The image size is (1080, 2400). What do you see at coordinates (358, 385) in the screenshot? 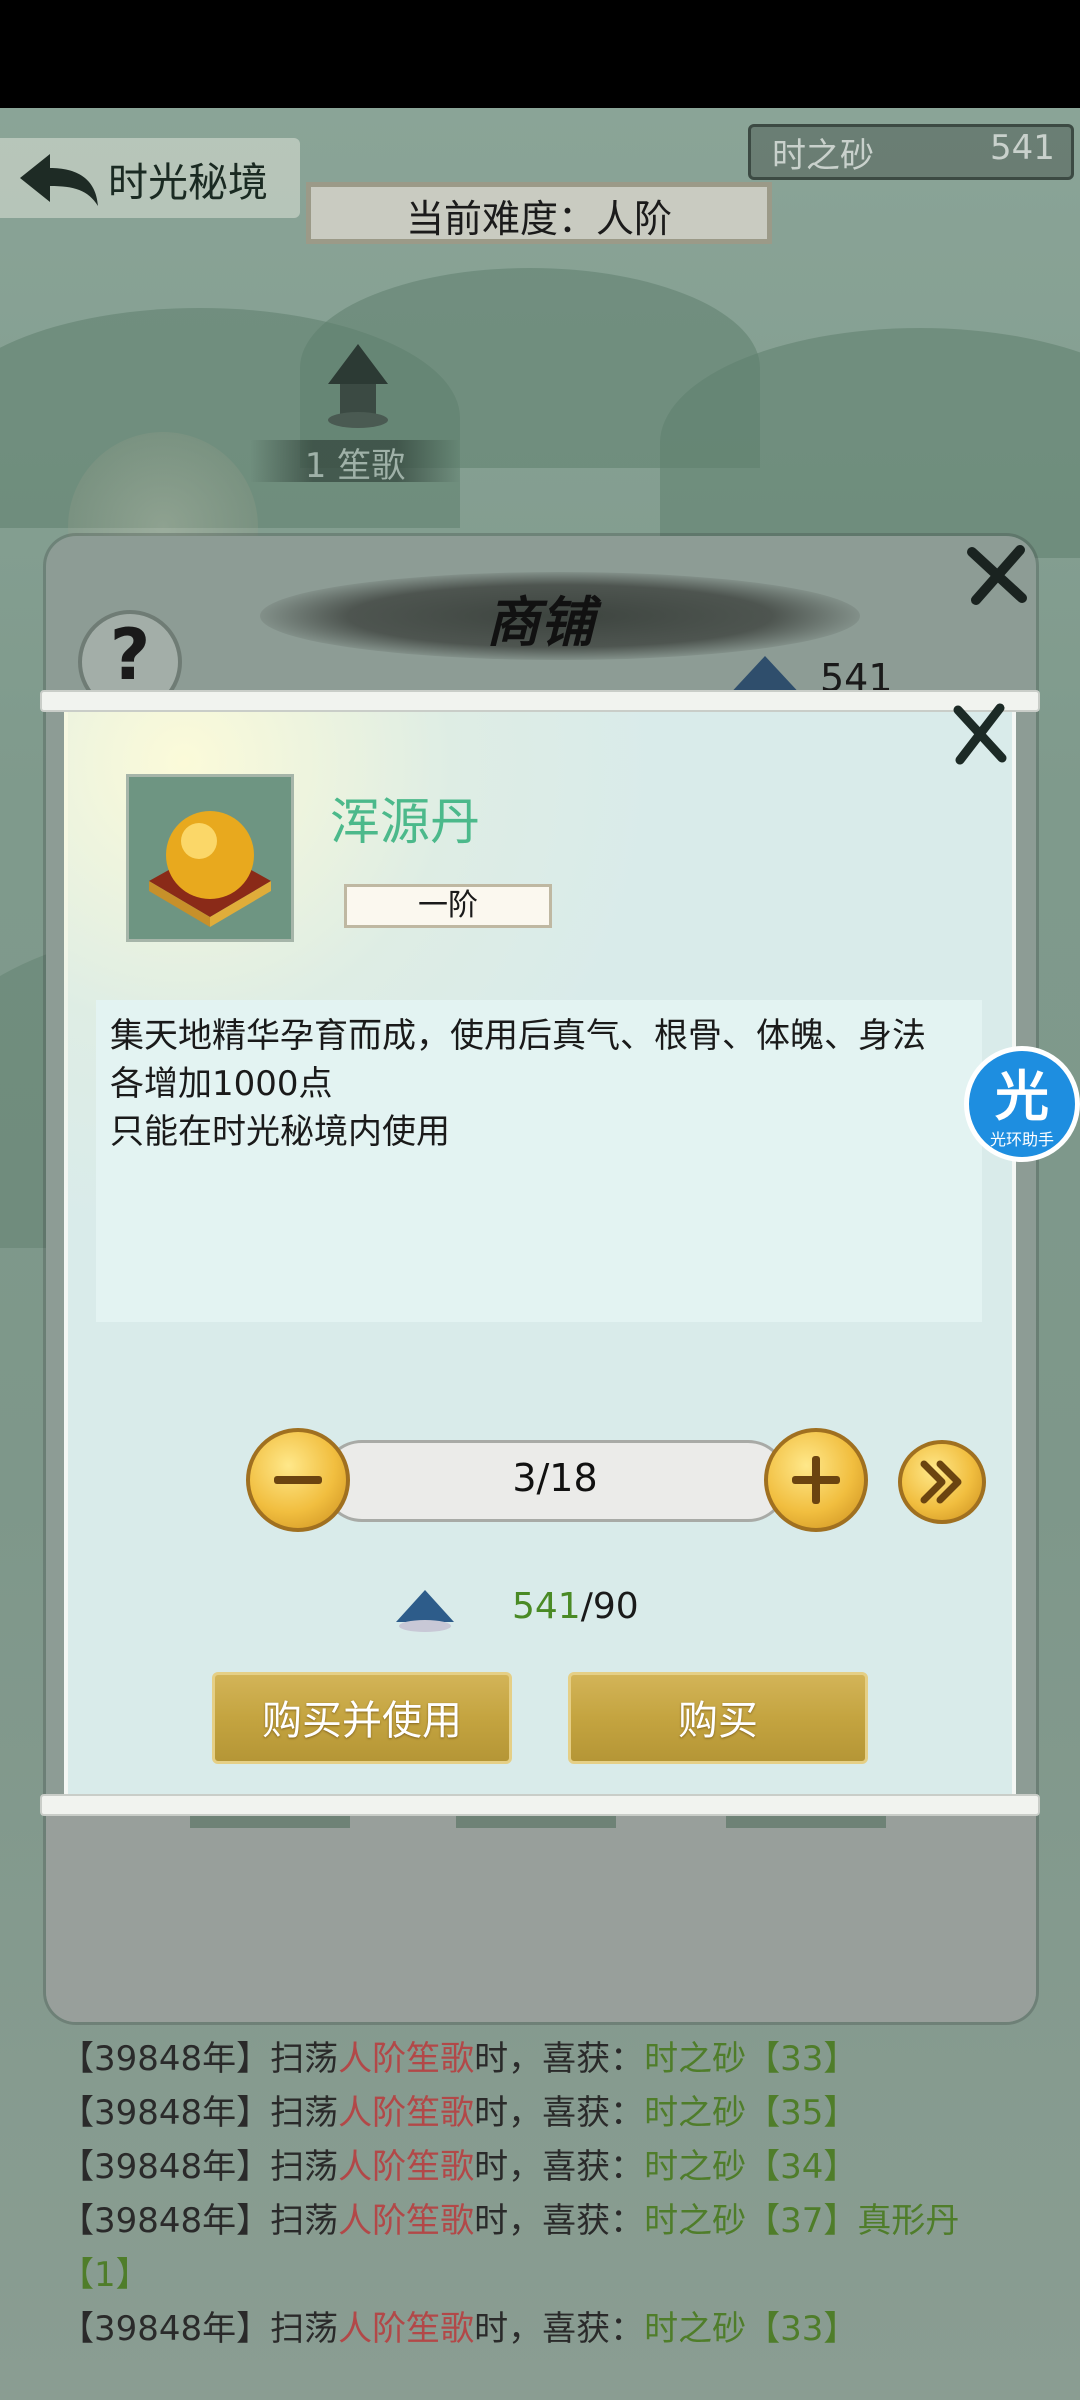
I see `pagoda-icon` at bounding box center [358, 385].